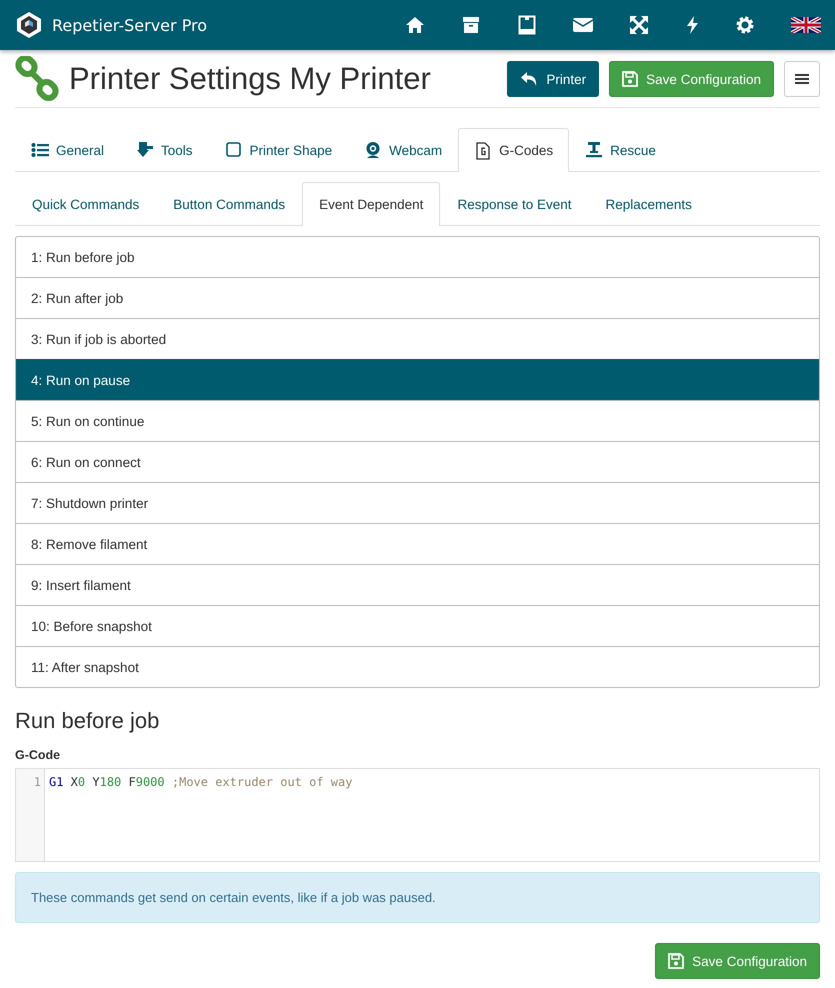 This screenshot has width=835, height=988. I want to click on event-item: 10: Before snapshot, so click(417, 625).